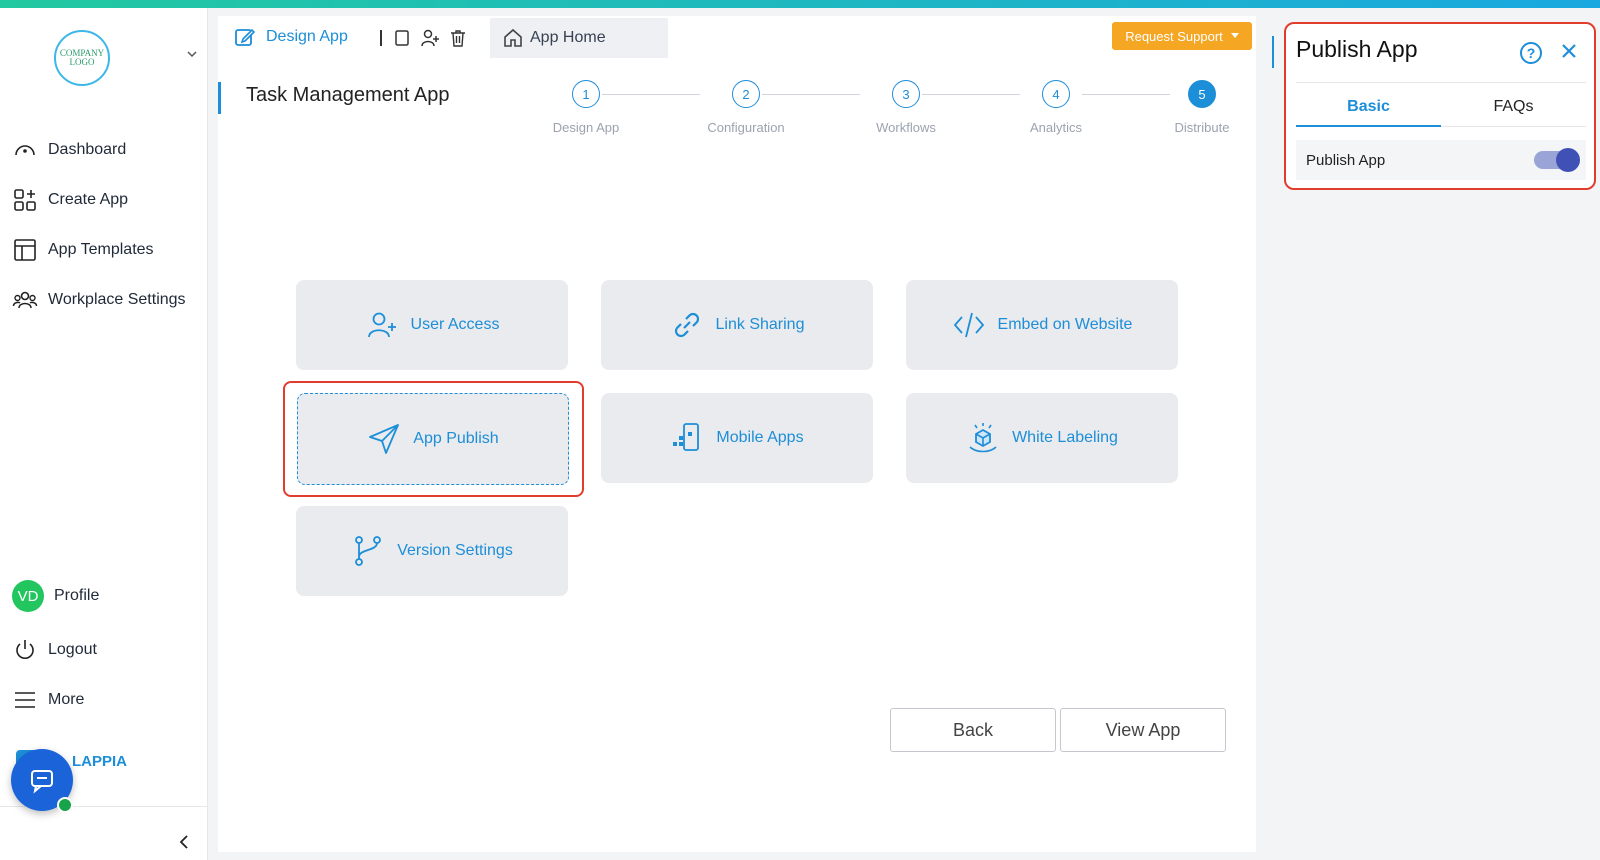  What do you see at coordinates (100, 761) in the screenshot?
I see `brand-name: LAPPIA` at bounding box center [100, 761].